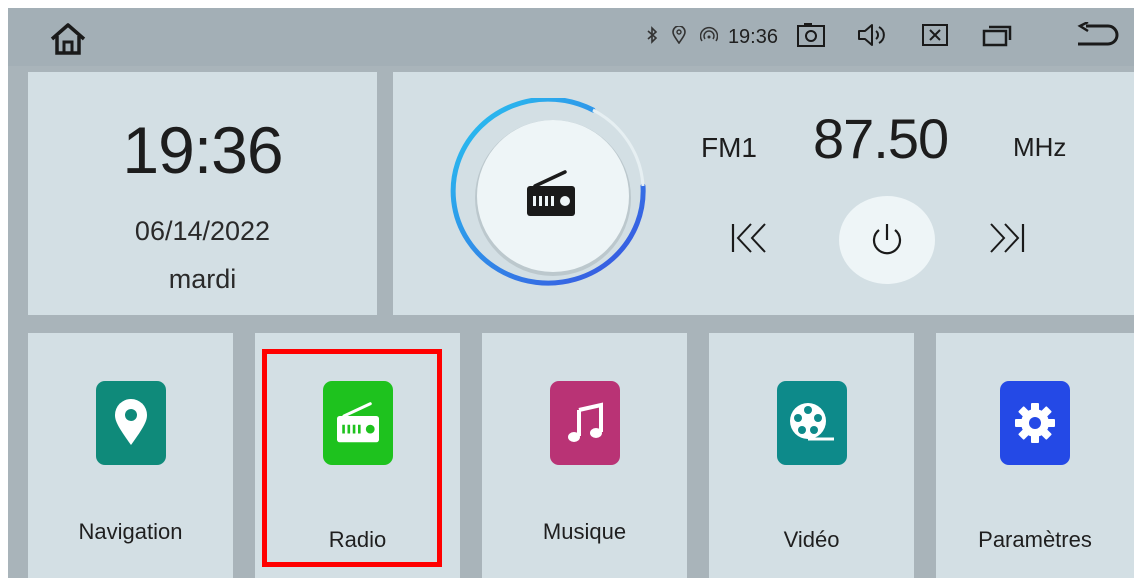 This screenshot has height=582, width=1142. What do you see at coordinates (1035, 423) in the screenshot?
I see `gear-icon` at bounding box center [1035, 423].